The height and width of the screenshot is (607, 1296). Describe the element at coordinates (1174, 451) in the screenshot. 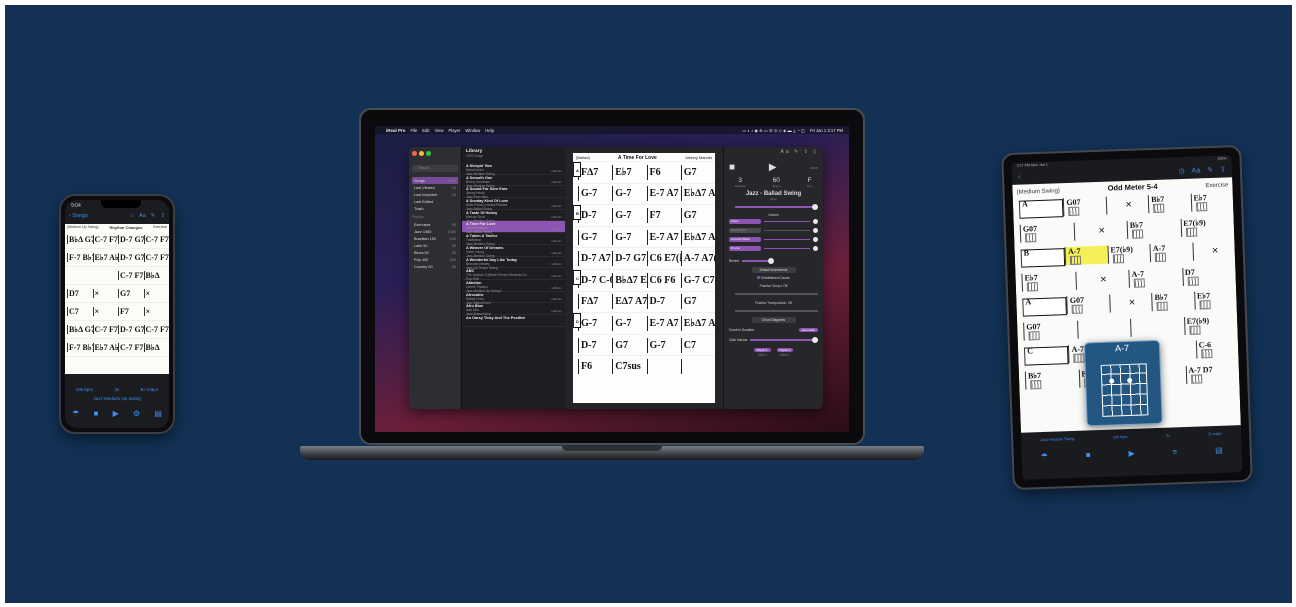

I see `list-icon: ≡` at that location.